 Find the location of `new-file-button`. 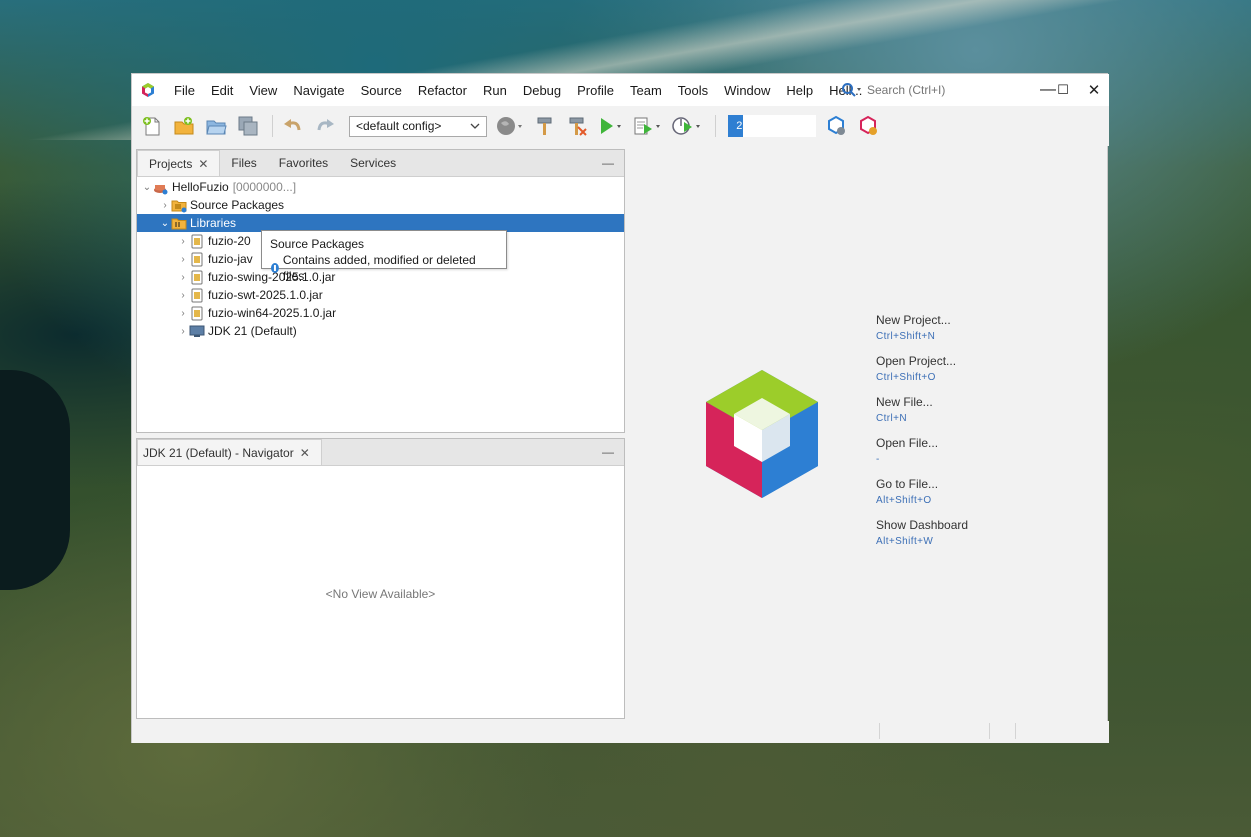

new-file-button is located at coordinates (152, 126).